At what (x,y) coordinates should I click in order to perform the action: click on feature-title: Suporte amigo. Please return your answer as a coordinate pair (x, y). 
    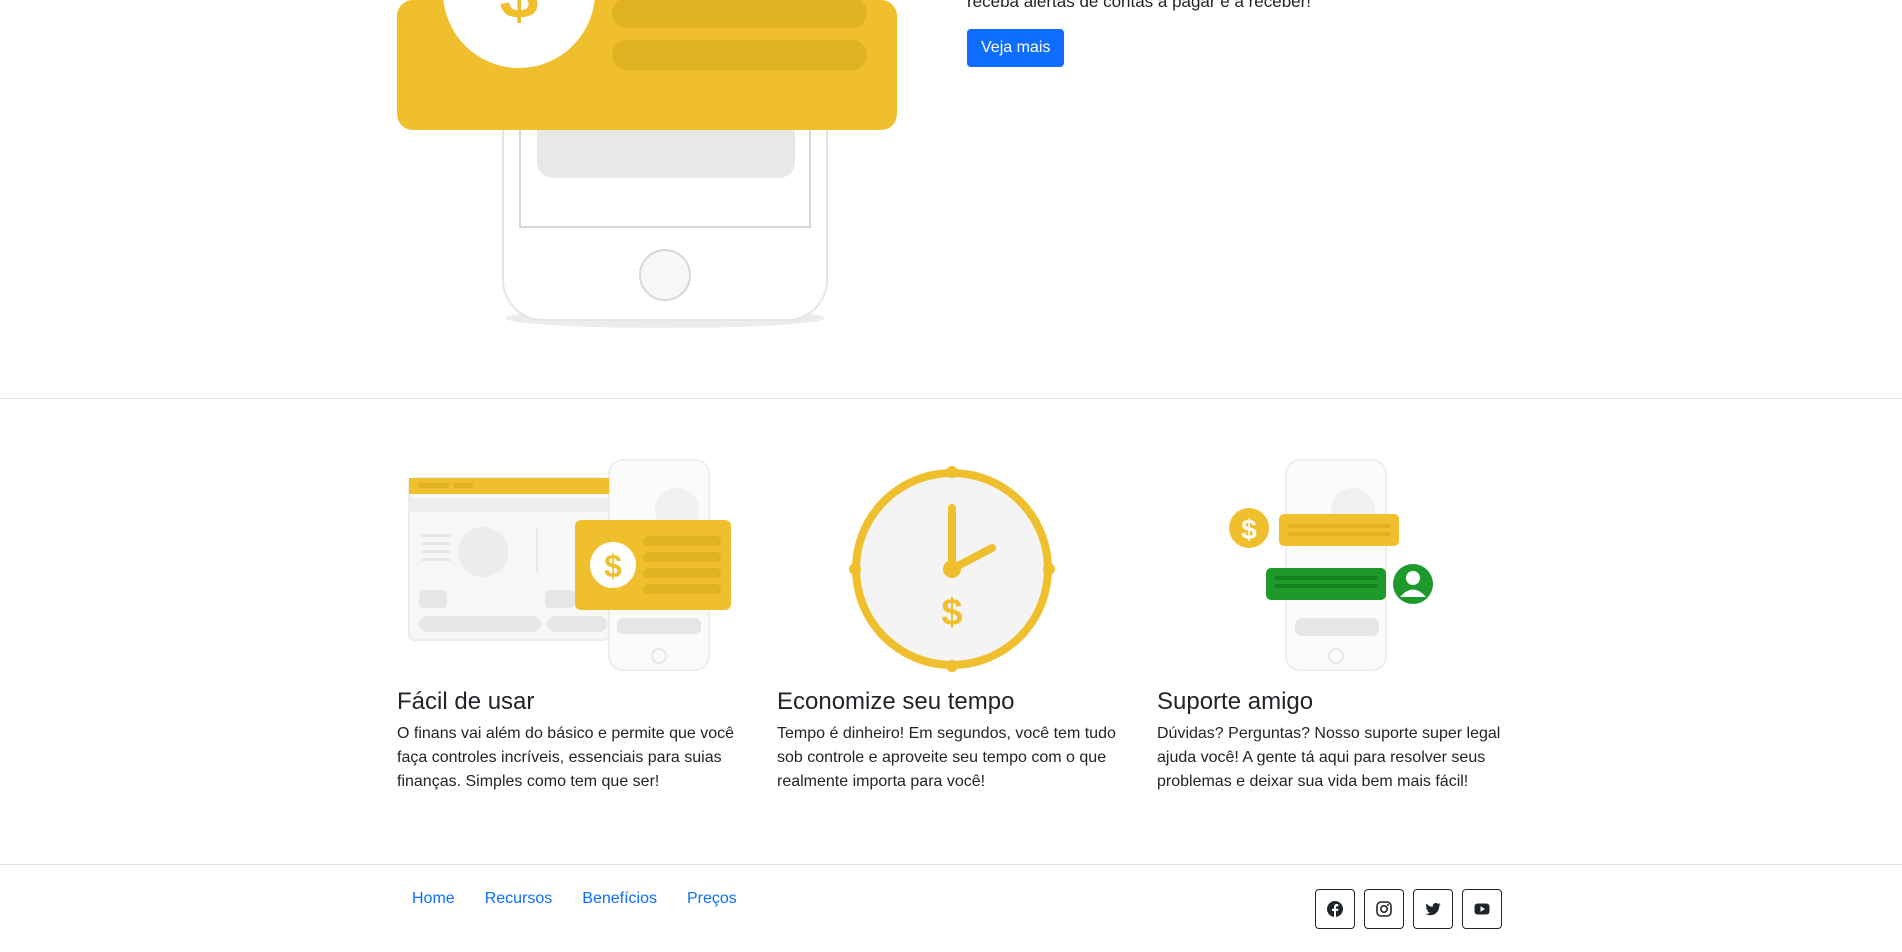
    Looking at the image, I should click on (1235, 701).